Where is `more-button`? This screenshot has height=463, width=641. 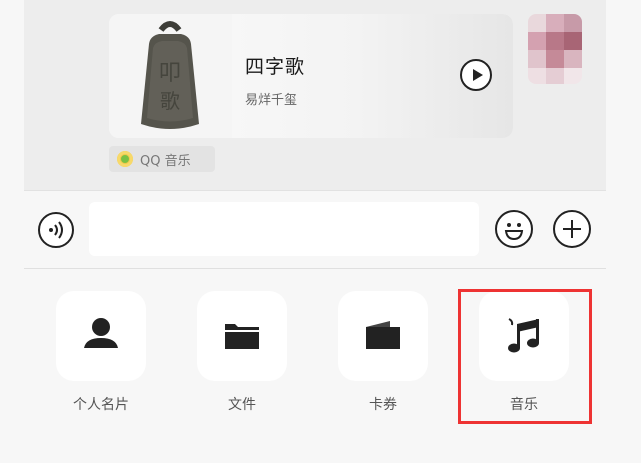
more-button is located at coordinates (572, 229).